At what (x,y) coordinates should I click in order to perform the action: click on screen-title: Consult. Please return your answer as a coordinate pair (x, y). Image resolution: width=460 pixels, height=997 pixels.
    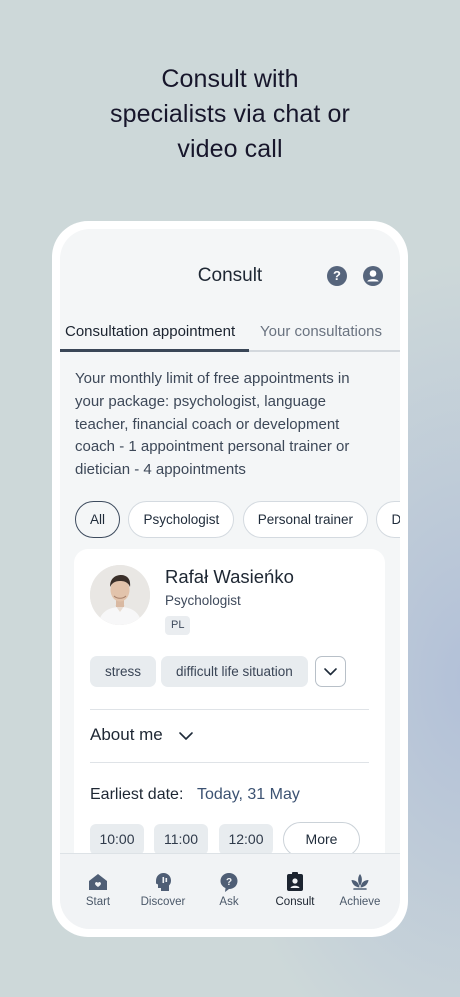
    Looking at the image, I should click on (230, 275).